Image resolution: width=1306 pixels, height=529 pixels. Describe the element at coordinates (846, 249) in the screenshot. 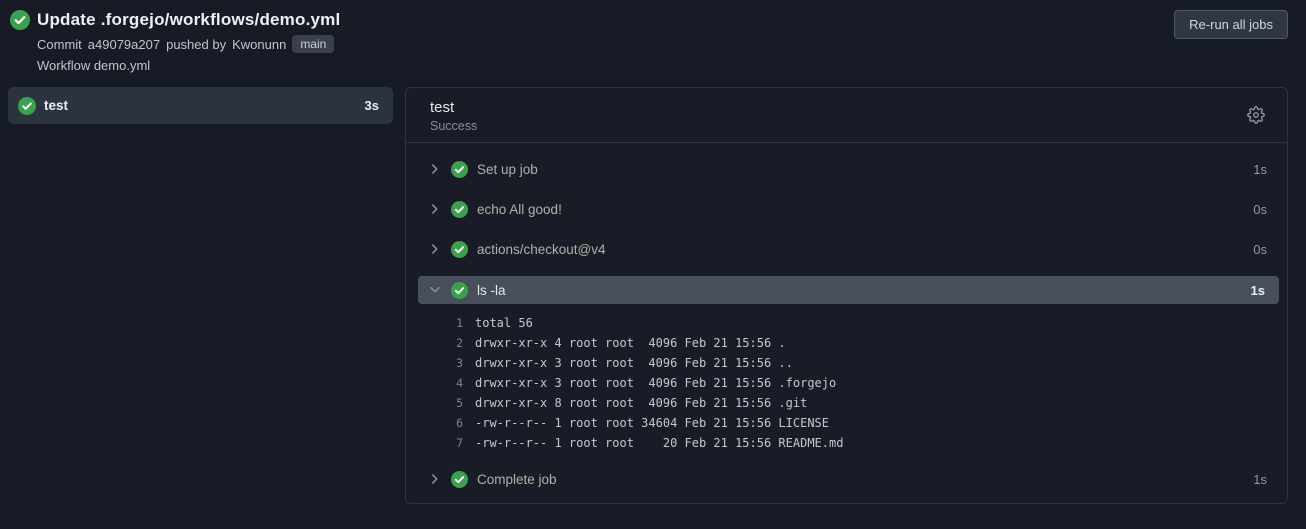

I see `step-row-checkout: actions/checkout@v4 0s` at that location.